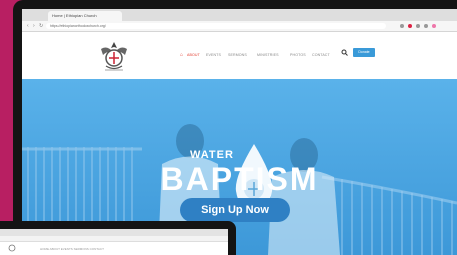 This screenshot has width=457, height=255. Describe the element at coordinates (216, 26) in the screenshot. I see `address-bar: https://ethiopianorthodoxchurch.org/` at that location.